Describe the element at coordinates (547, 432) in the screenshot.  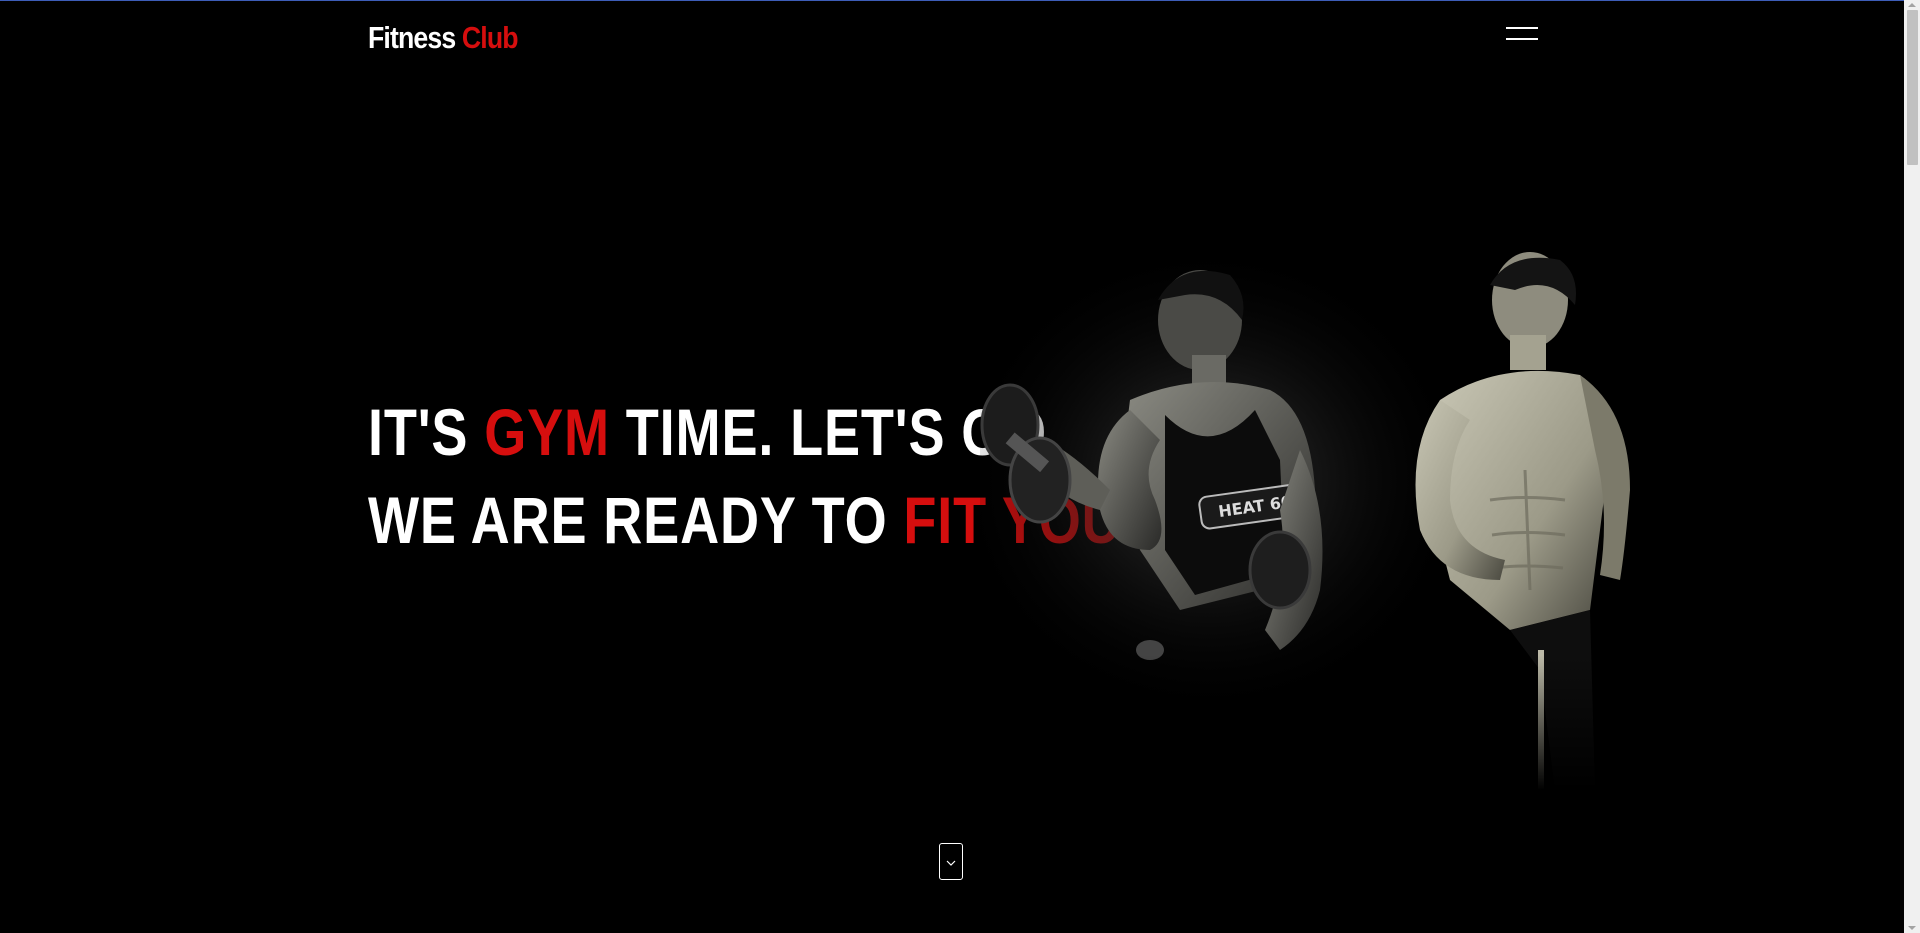
I see `hero-line-1-highlight: GYM` at that location.